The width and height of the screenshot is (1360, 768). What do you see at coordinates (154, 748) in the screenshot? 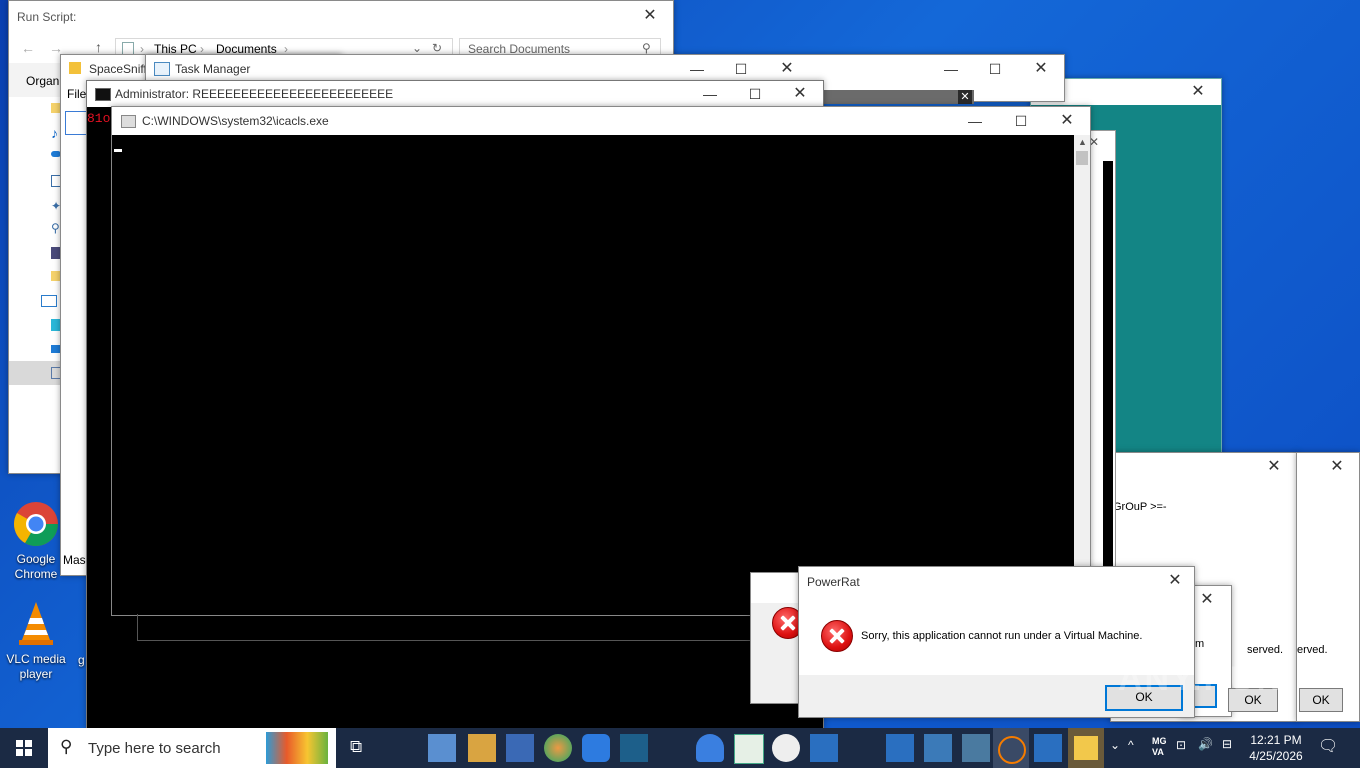
I see `taskbar-search-placeholder: Type here to search` at bounding box center [154, 748].